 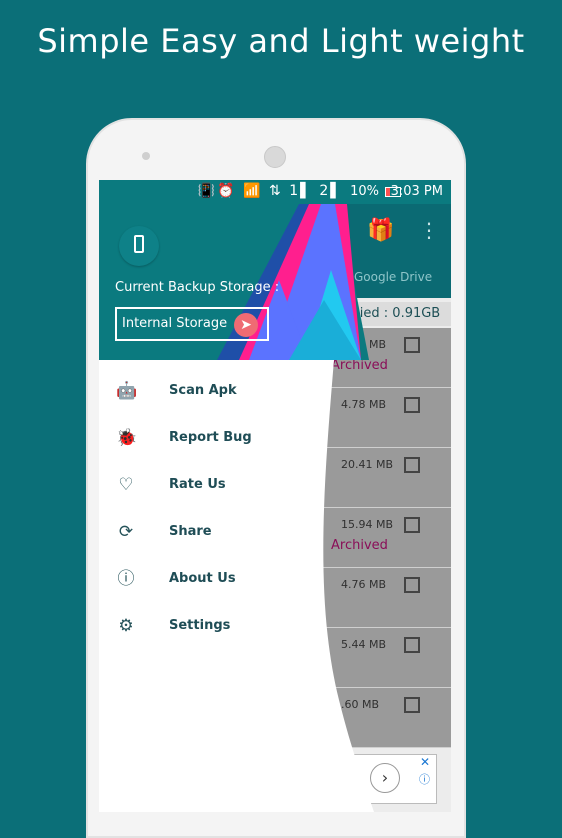 What do you see at coordinates (219, 587) in the screenshot?
I see `menu-item-about-us: ⓘ About Us` at bounding box center [219, 587].